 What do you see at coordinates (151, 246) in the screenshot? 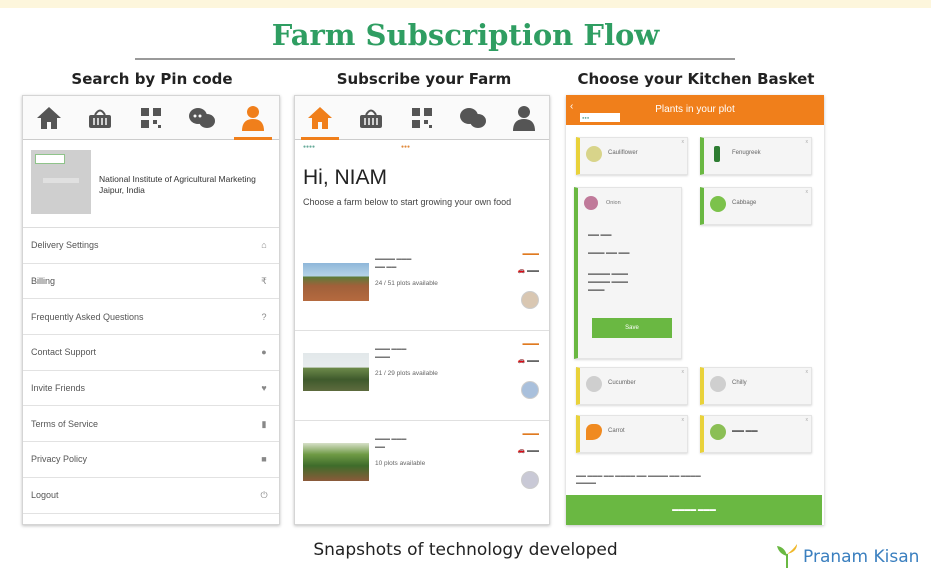
I see `menu-item-delivery: Delivery Settings ⌂` at bounding box center [151, 246].